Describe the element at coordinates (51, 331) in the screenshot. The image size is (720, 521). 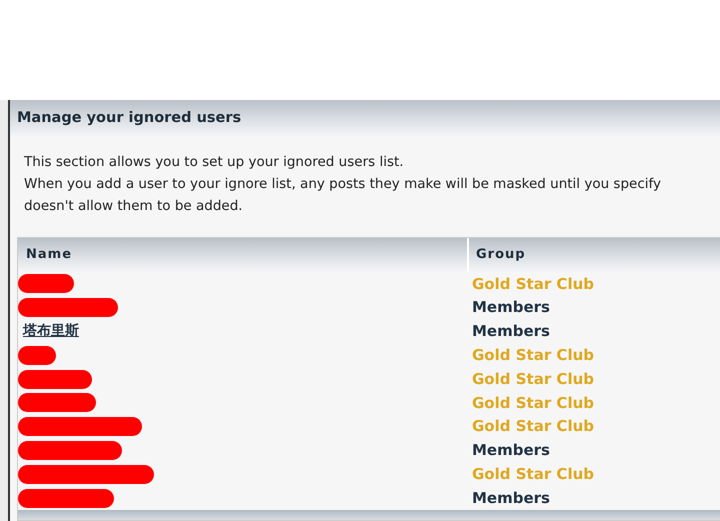
I see `user-link: 塔布里斯` at that location.